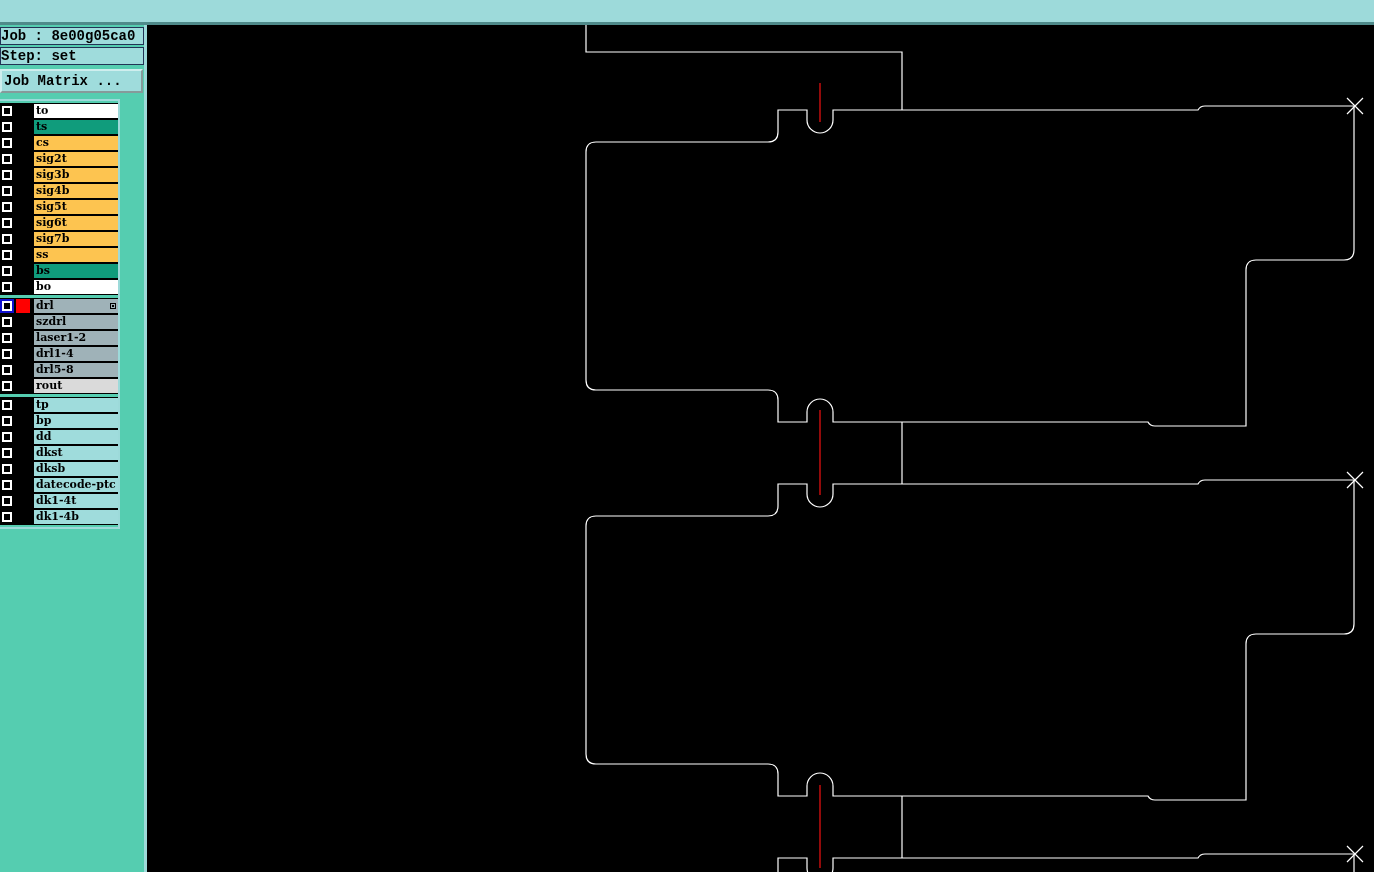 The image size is (1374, 872). Describe the element at coordinates (76, 255) in the screenshot. I see `layer-name: ss` at that location.